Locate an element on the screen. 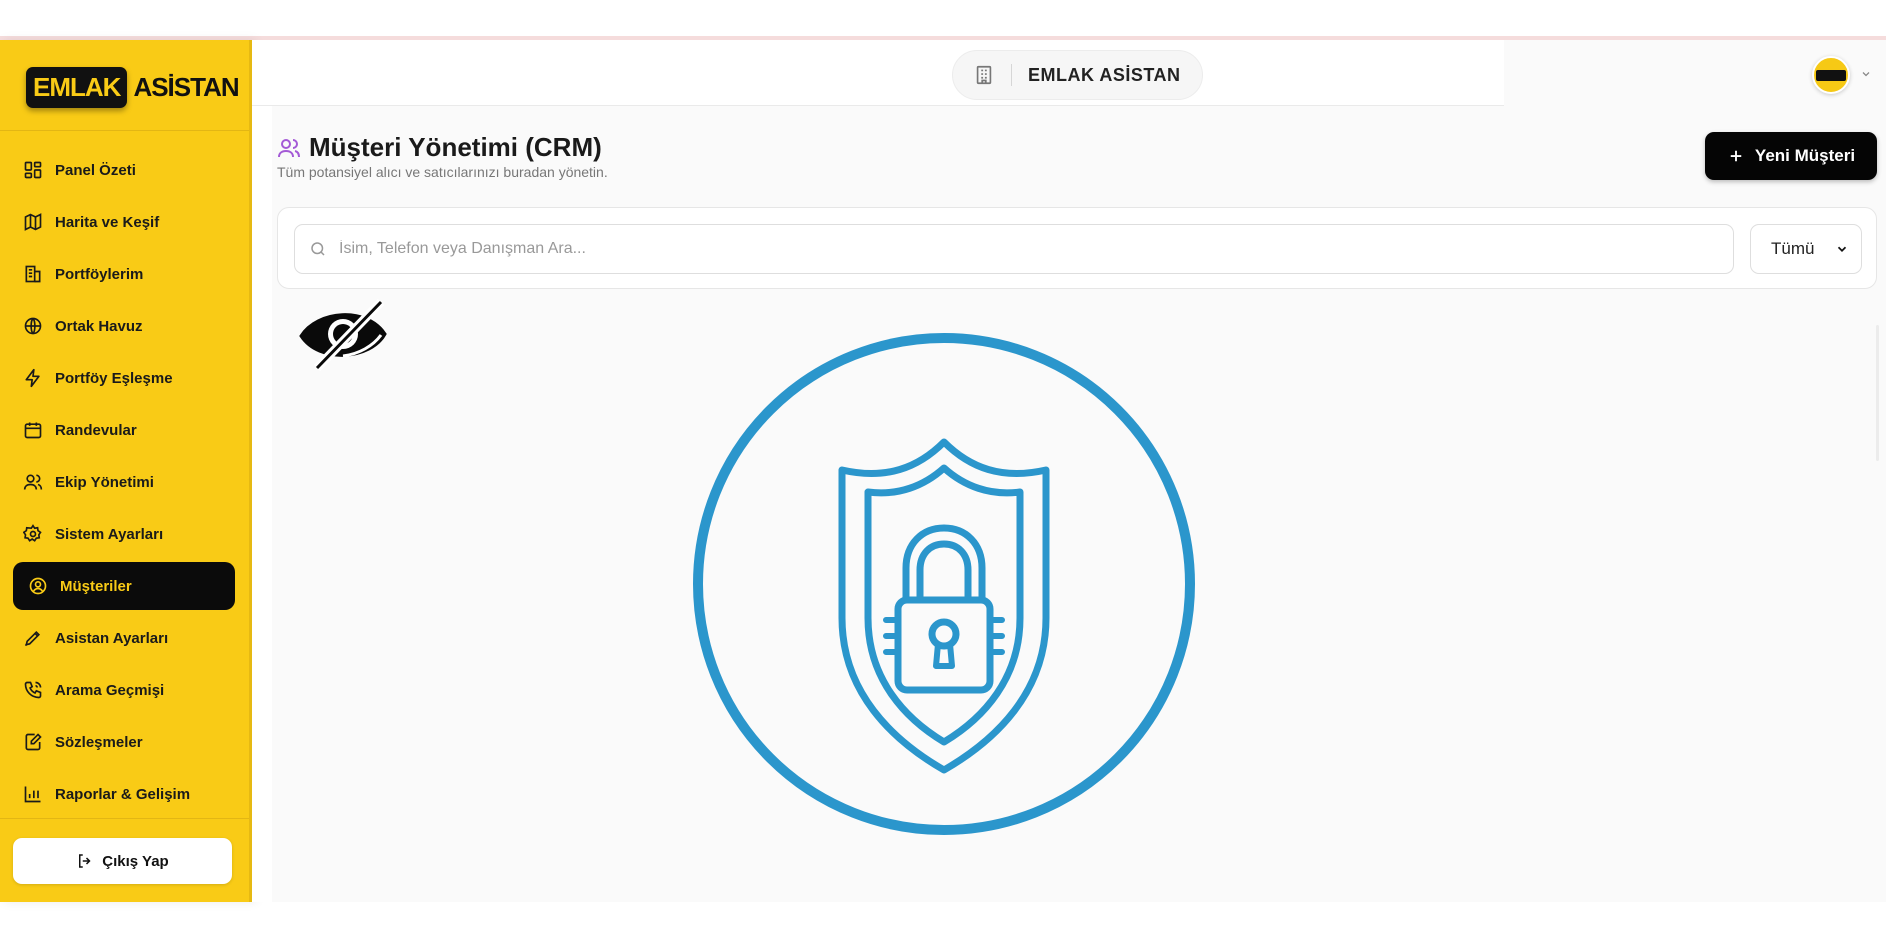 The width and height of the screenshot is (1886, 935). sidebar-item-portfoy-eslesme: Portföy Eşleşme is located at coordinates (124, 378).